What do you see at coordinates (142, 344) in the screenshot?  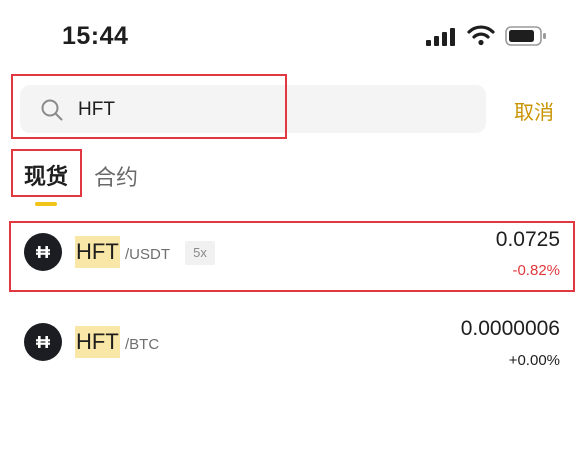 I see `quote-symbol: /BTC` at bounding box center [142, 344].